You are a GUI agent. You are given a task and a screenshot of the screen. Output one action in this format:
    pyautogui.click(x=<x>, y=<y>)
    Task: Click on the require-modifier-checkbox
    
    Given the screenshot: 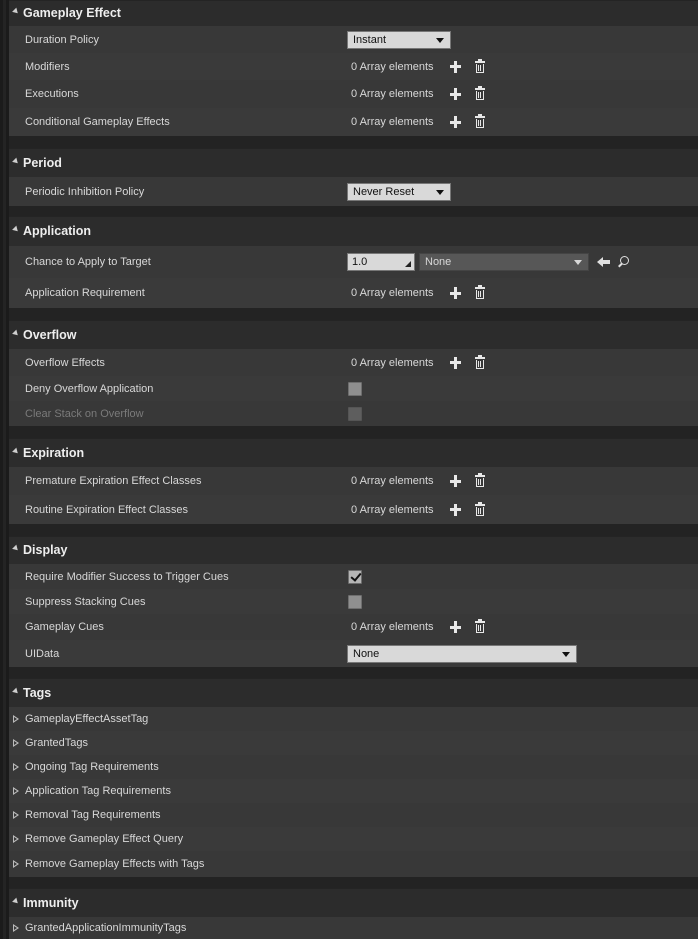 What is the action you would take?
    pyautogui.click(x=355, y=576)
    